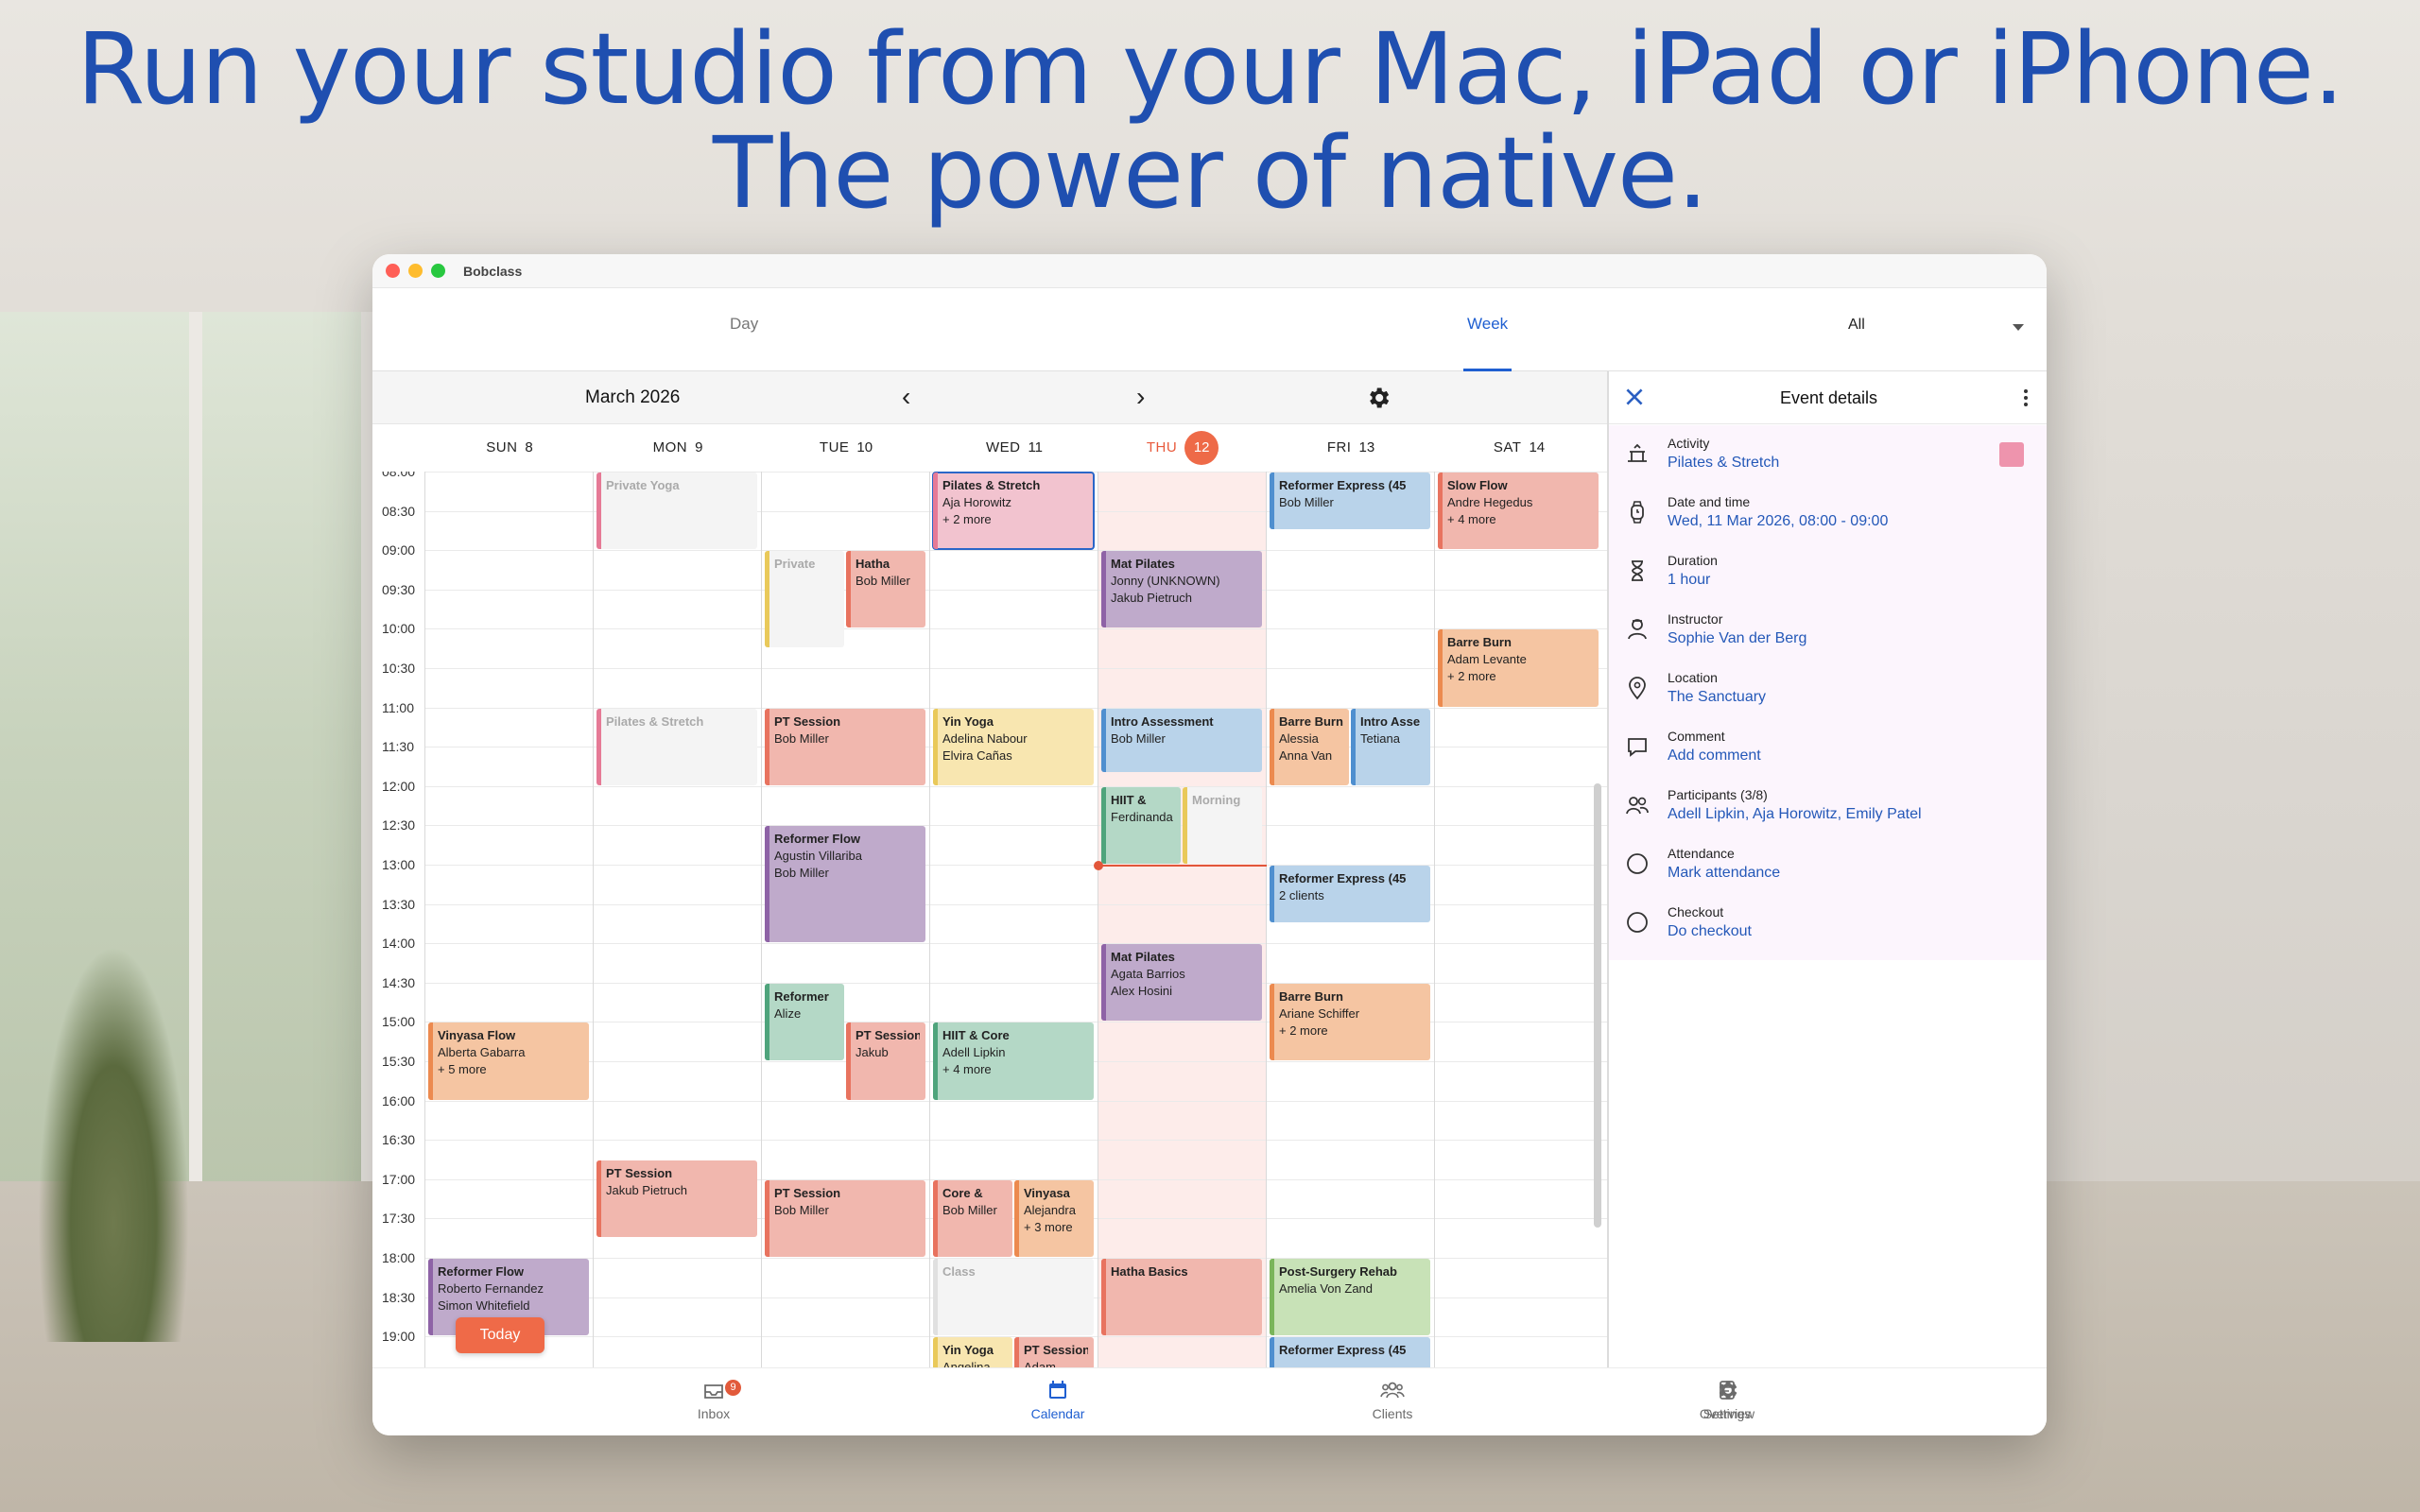  What do you see at coordinates (1378, 398) in the screenshot?
I see `gear-icon` at bounding box center [1378, 398].